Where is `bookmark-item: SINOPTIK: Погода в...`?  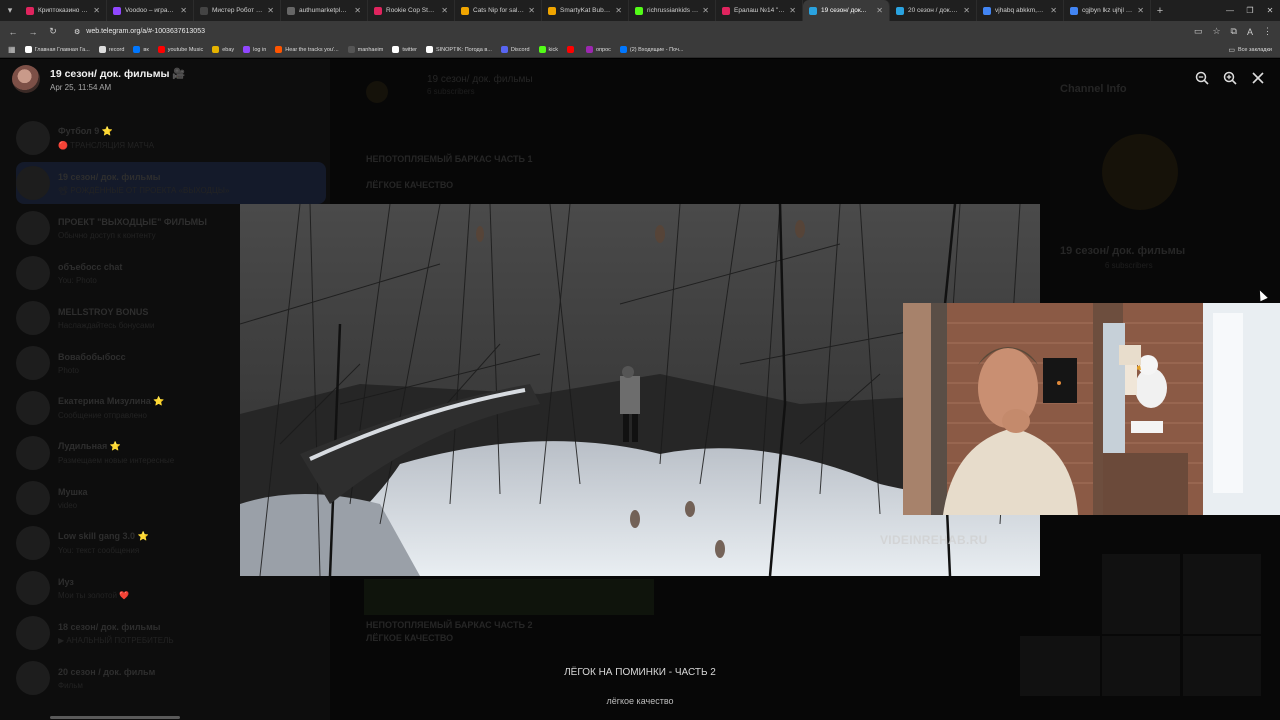
bookmark-item: SINOPTIK: Погода в... is located at coordinates (458, 49).